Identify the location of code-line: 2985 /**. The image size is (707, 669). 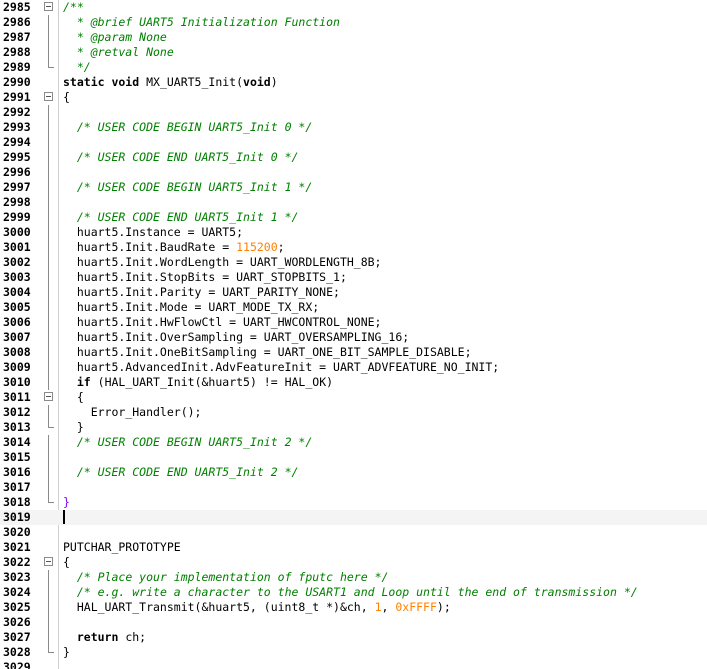
(353, 7).